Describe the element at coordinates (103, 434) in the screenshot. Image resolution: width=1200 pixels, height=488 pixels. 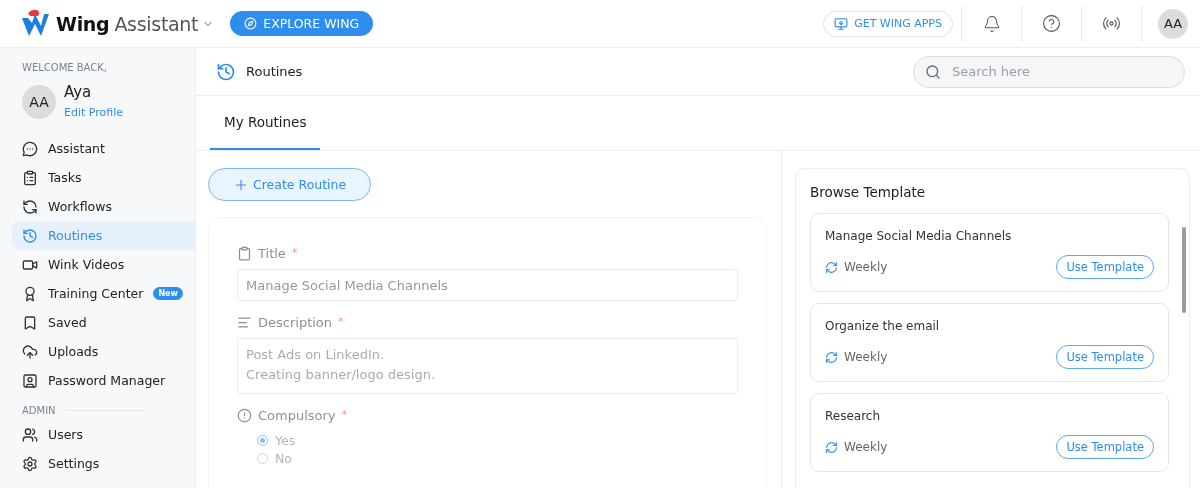
I see `sidebar-item: Users` at that location.